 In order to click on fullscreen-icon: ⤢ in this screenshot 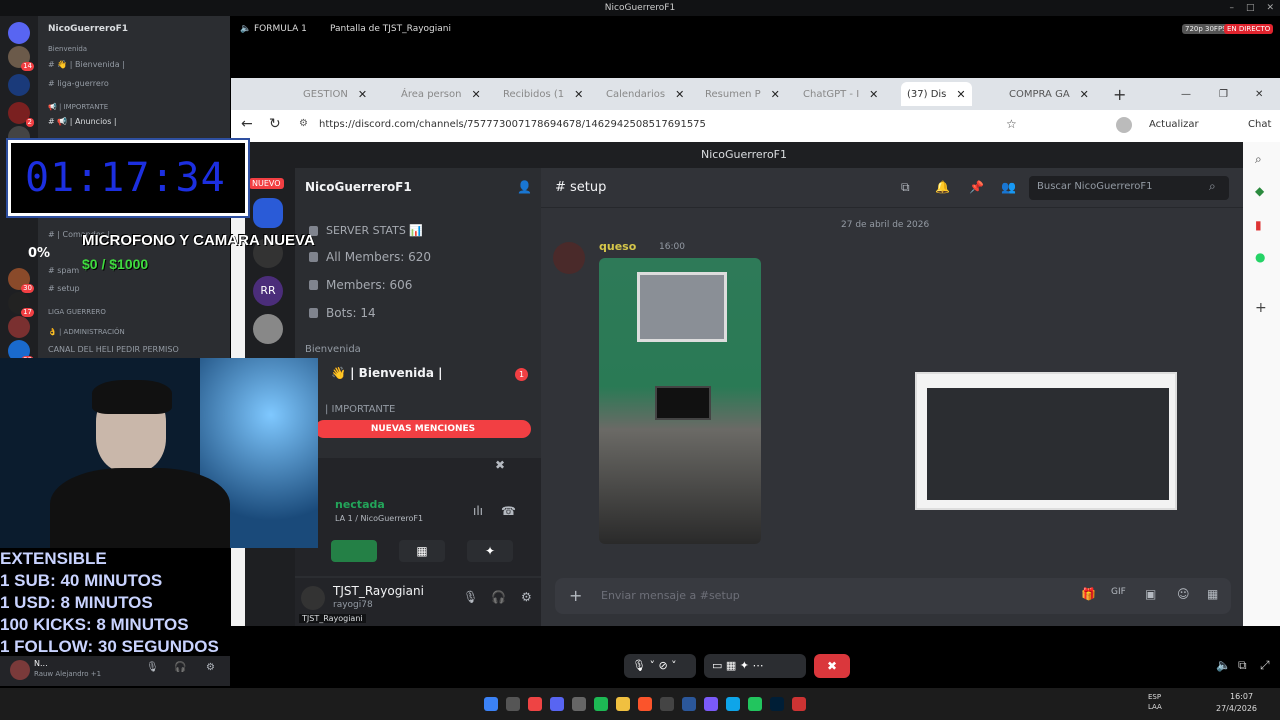, I will do `click(1265, 665)`.